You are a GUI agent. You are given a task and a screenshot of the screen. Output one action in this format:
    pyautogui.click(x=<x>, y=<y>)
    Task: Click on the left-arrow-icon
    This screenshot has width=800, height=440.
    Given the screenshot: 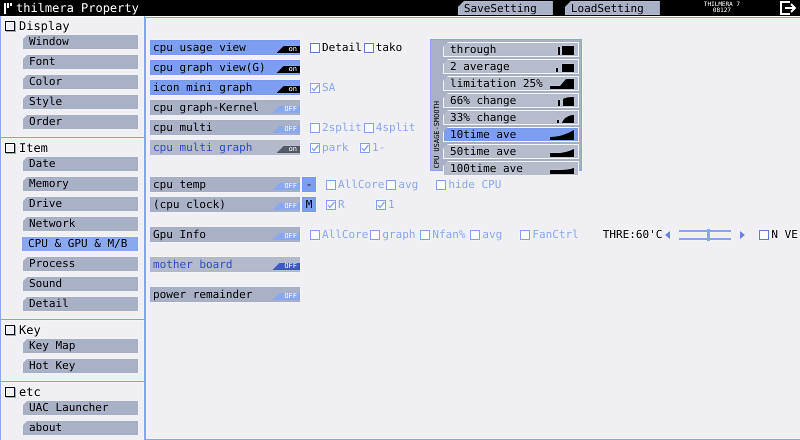 What is the action you would take?
    pyautogui.click(x=667, y=234)
    